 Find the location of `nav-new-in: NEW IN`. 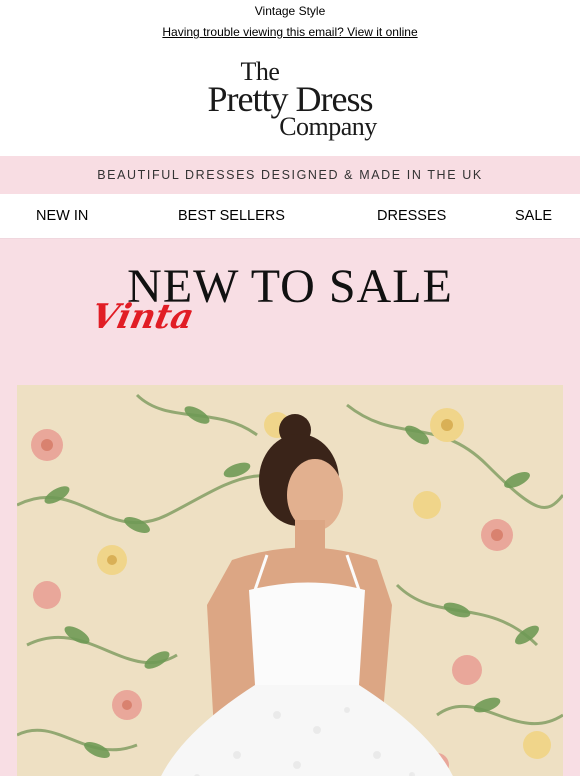

nav-new-in: NEW IN is located at coordinates (62, 216).